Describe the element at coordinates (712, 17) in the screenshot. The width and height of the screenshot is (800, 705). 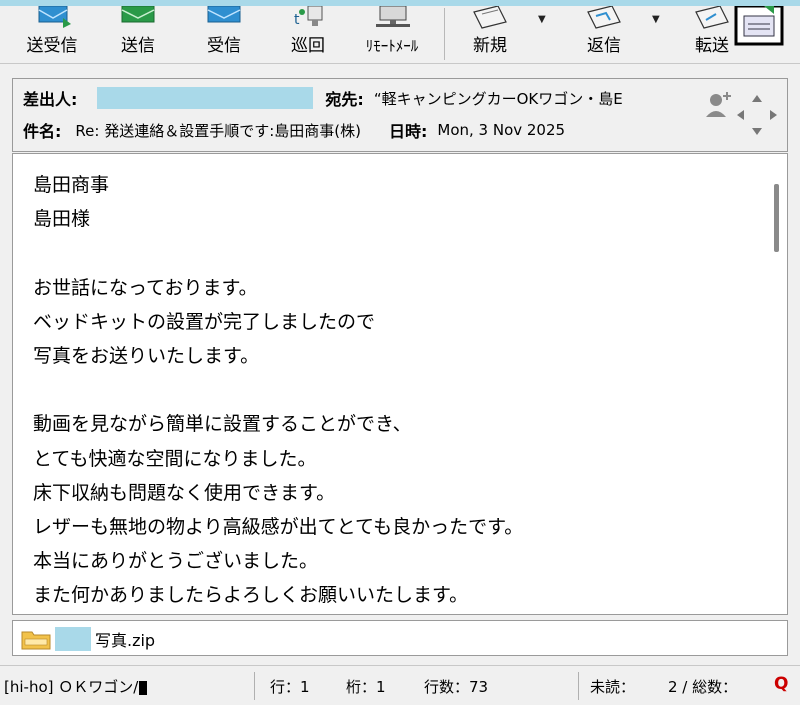
I see `forward-icon` at that location.